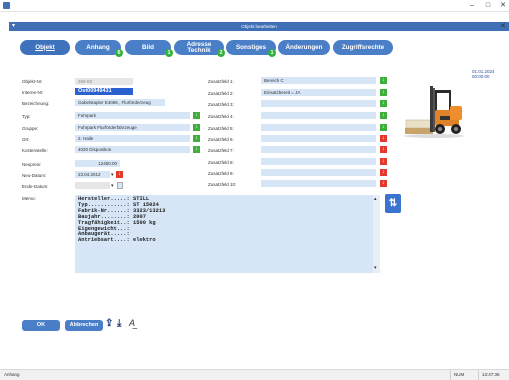 The image size is (509, 380). Describe the element at coordinates (26, 139) in the screenshot. I see `ort-label: Ort:` at that location.